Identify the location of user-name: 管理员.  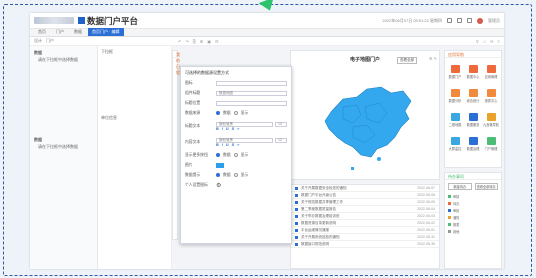
(494, 21).